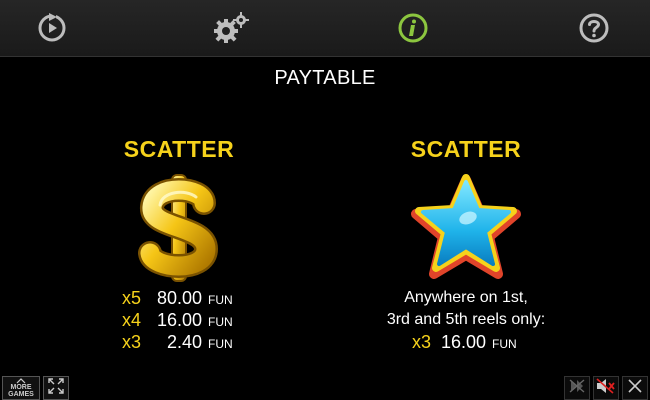 The width and height of the screenshot is (650, 400). I want to click on payout-list: x5 80.00 FUN x4 16.00 FUN x3 2.40 FUN, so click(179, 320).